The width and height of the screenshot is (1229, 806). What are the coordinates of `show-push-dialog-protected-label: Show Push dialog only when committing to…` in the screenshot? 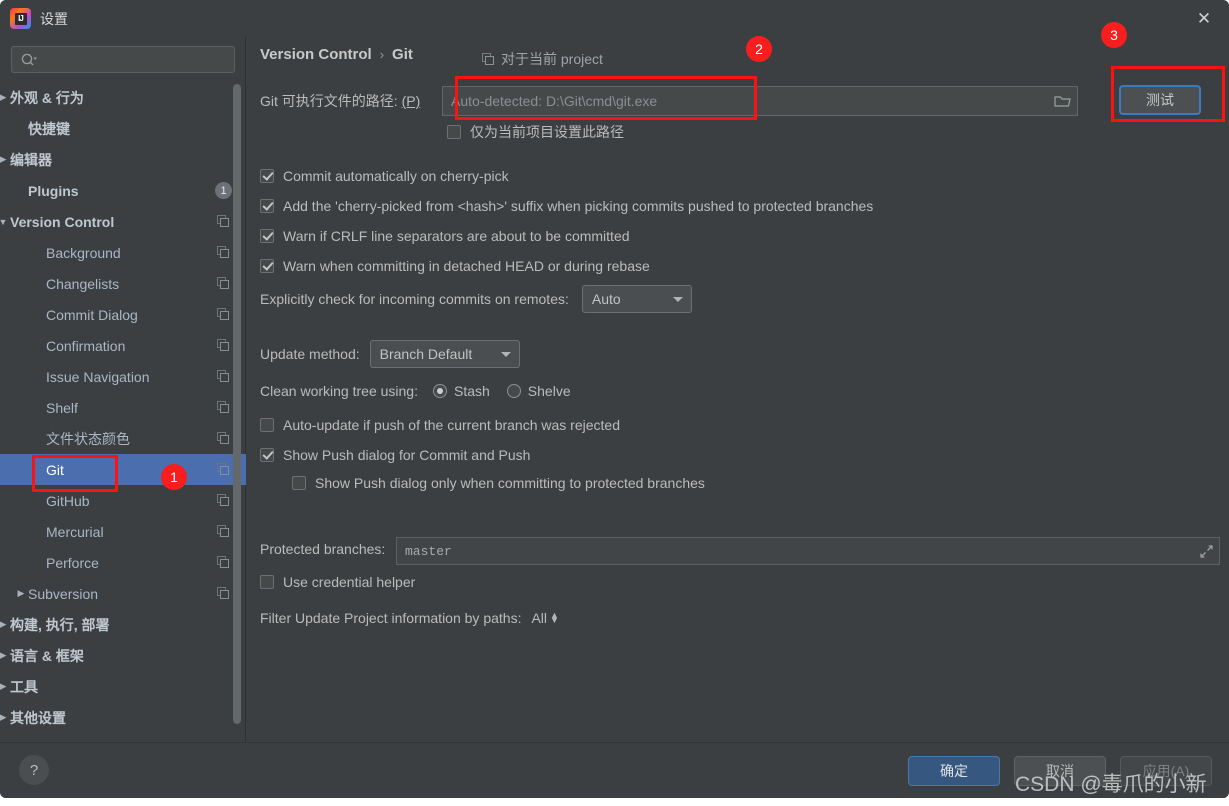 It's located at (510, 483).